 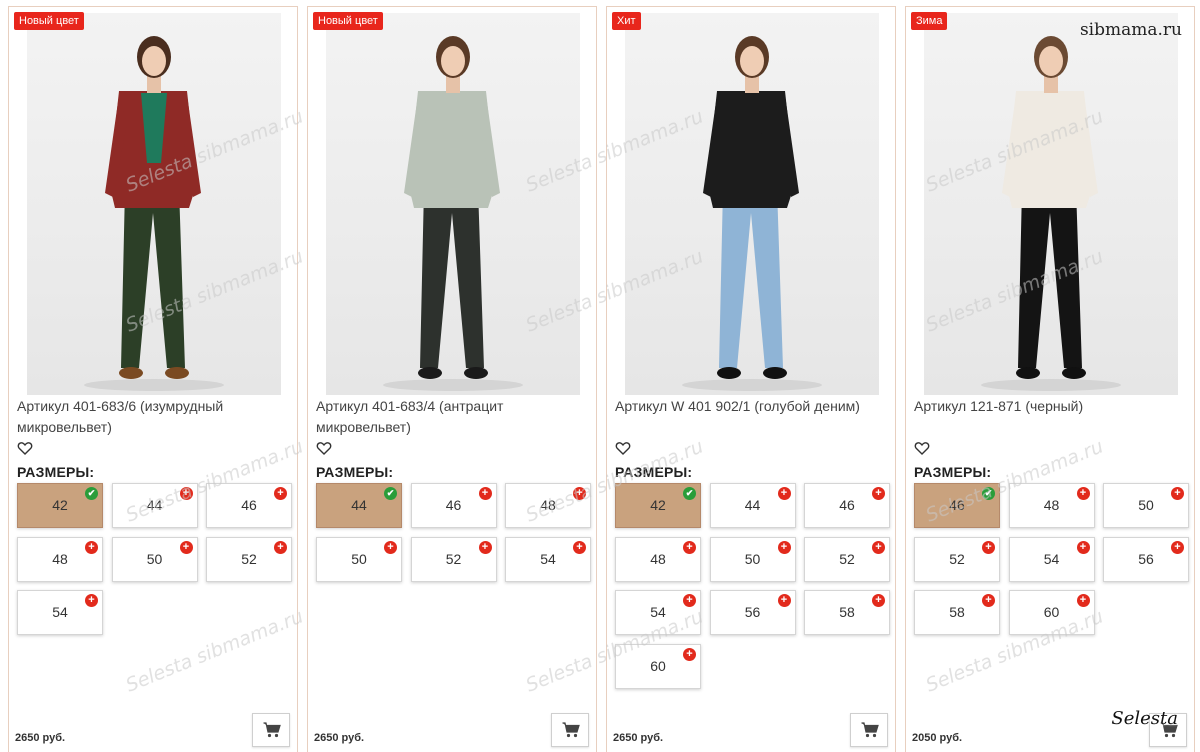 I want to click on size-label: 60, so click(x=1051, y=612).